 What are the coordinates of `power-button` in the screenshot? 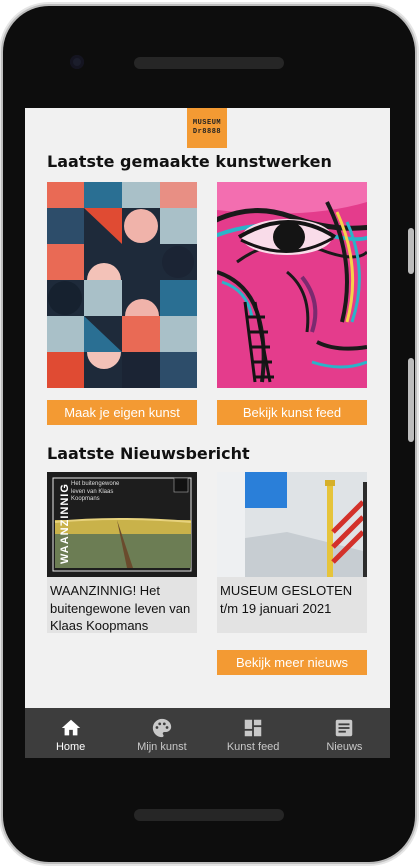 It's located at (411, 251).